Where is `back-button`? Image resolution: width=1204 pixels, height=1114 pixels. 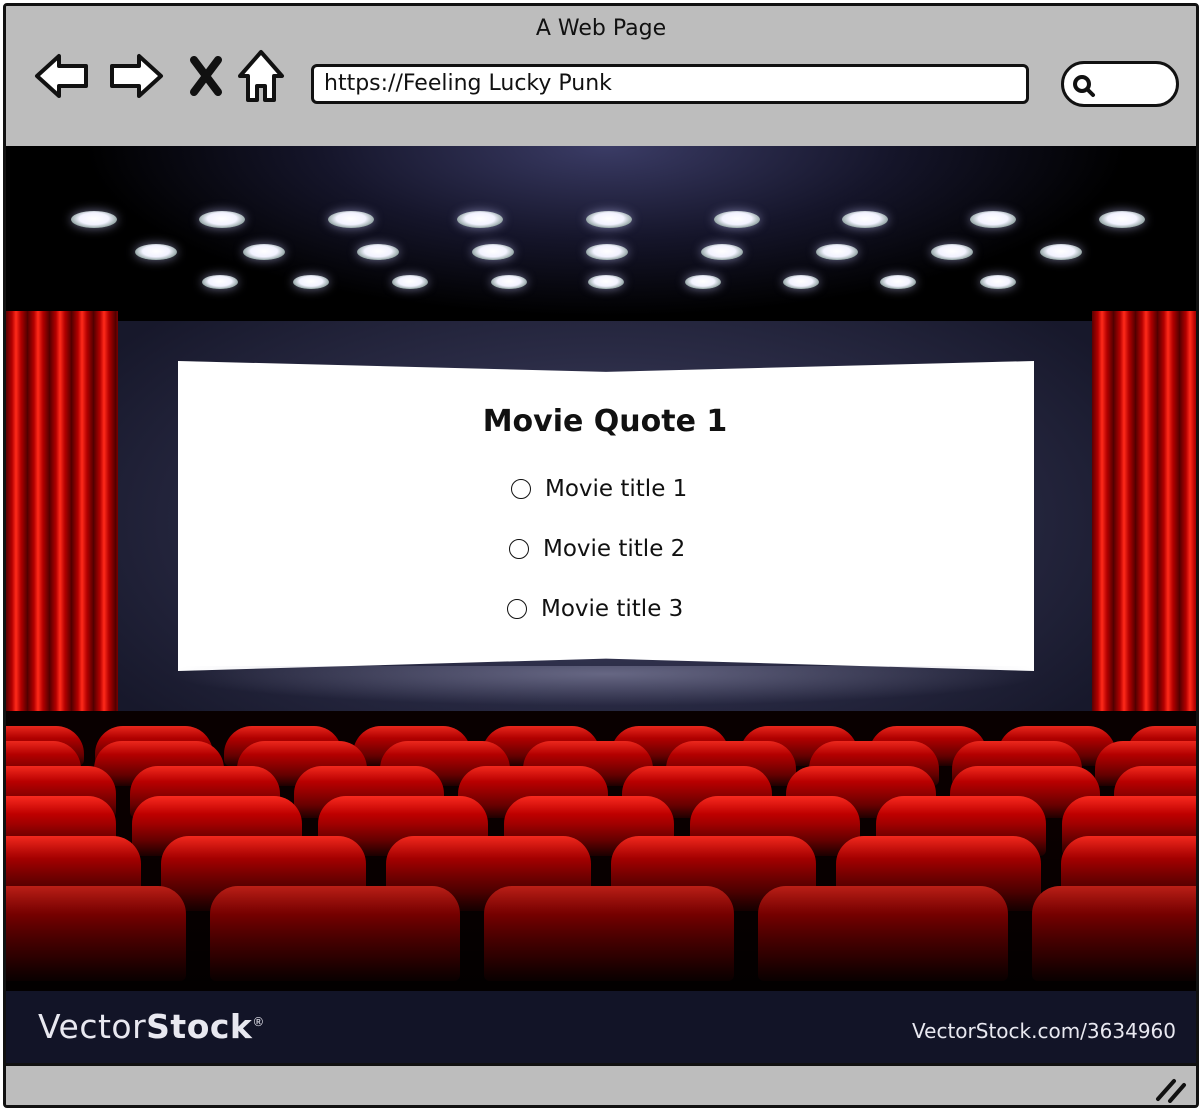 back-button is located at coordinates (62, 78).